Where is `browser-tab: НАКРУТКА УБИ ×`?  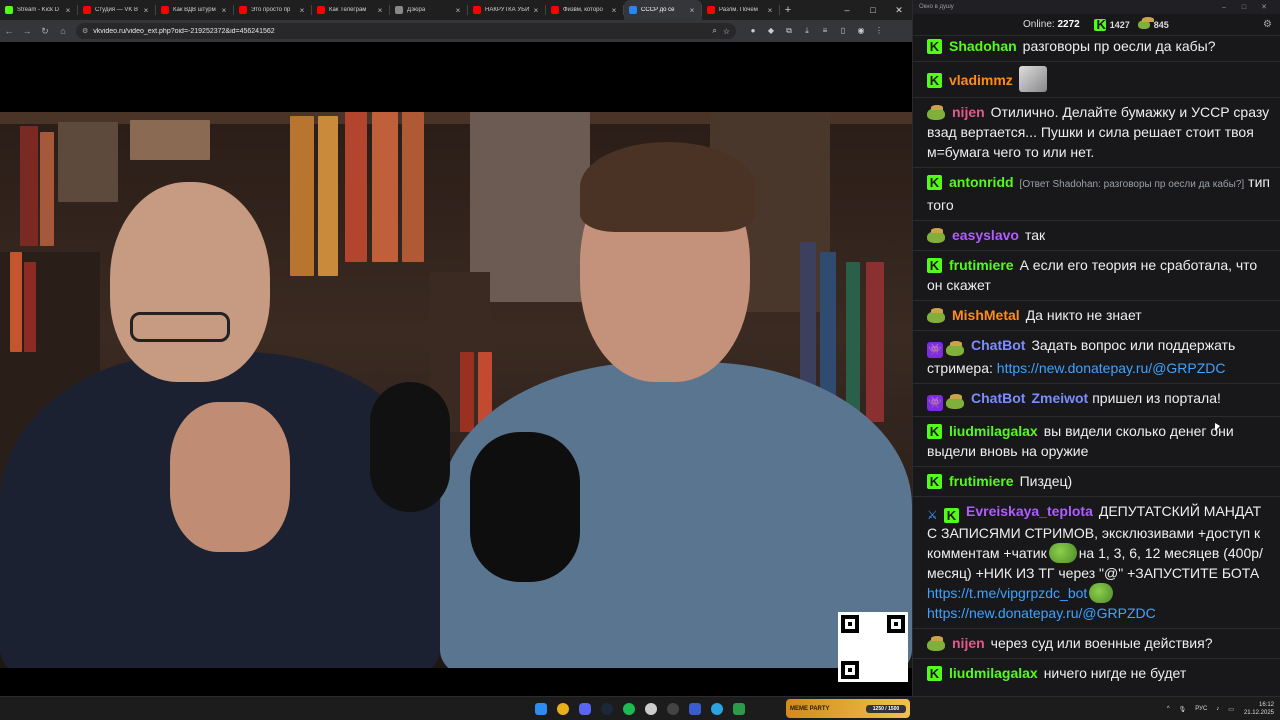
browser-tab: НАКРУТКА УБИ × is located at coordinates (507, 10).